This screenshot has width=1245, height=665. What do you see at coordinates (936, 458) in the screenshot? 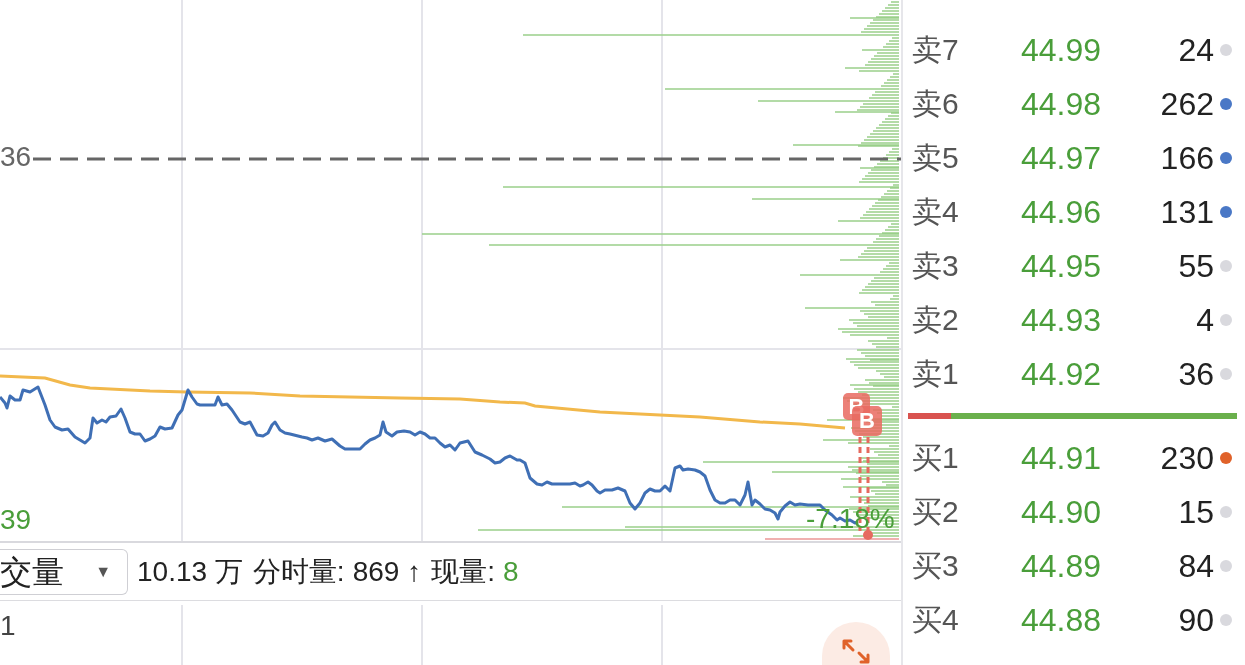
I see `level-label: 买1` at bounding box center [936, 458].